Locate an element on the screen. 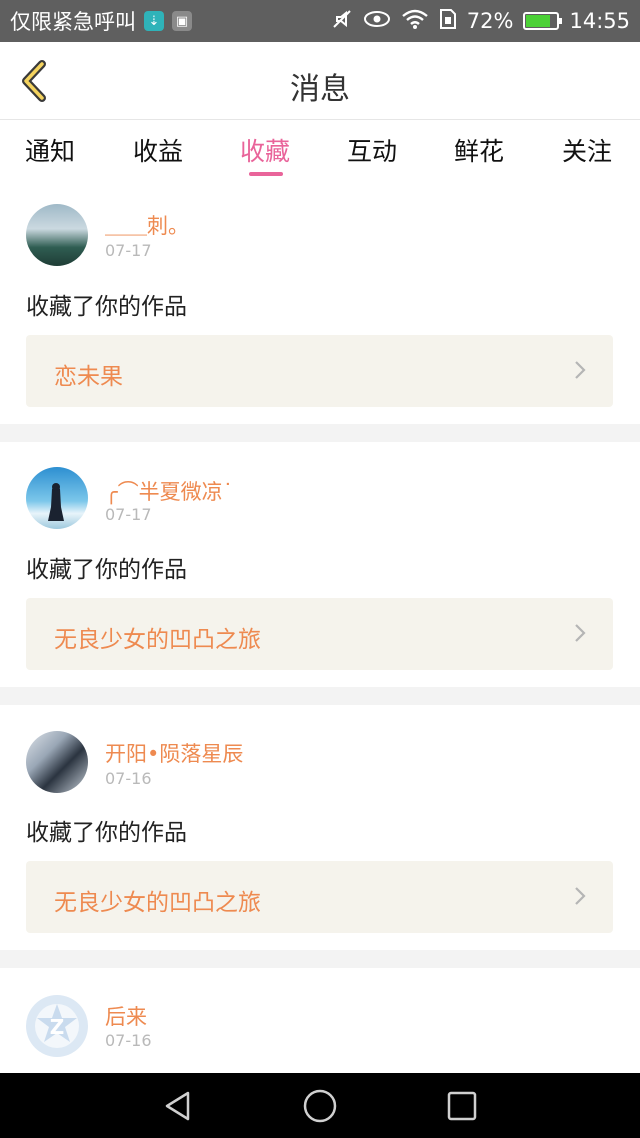  work-title: 恋未果 is located at coordinates (88, 377).